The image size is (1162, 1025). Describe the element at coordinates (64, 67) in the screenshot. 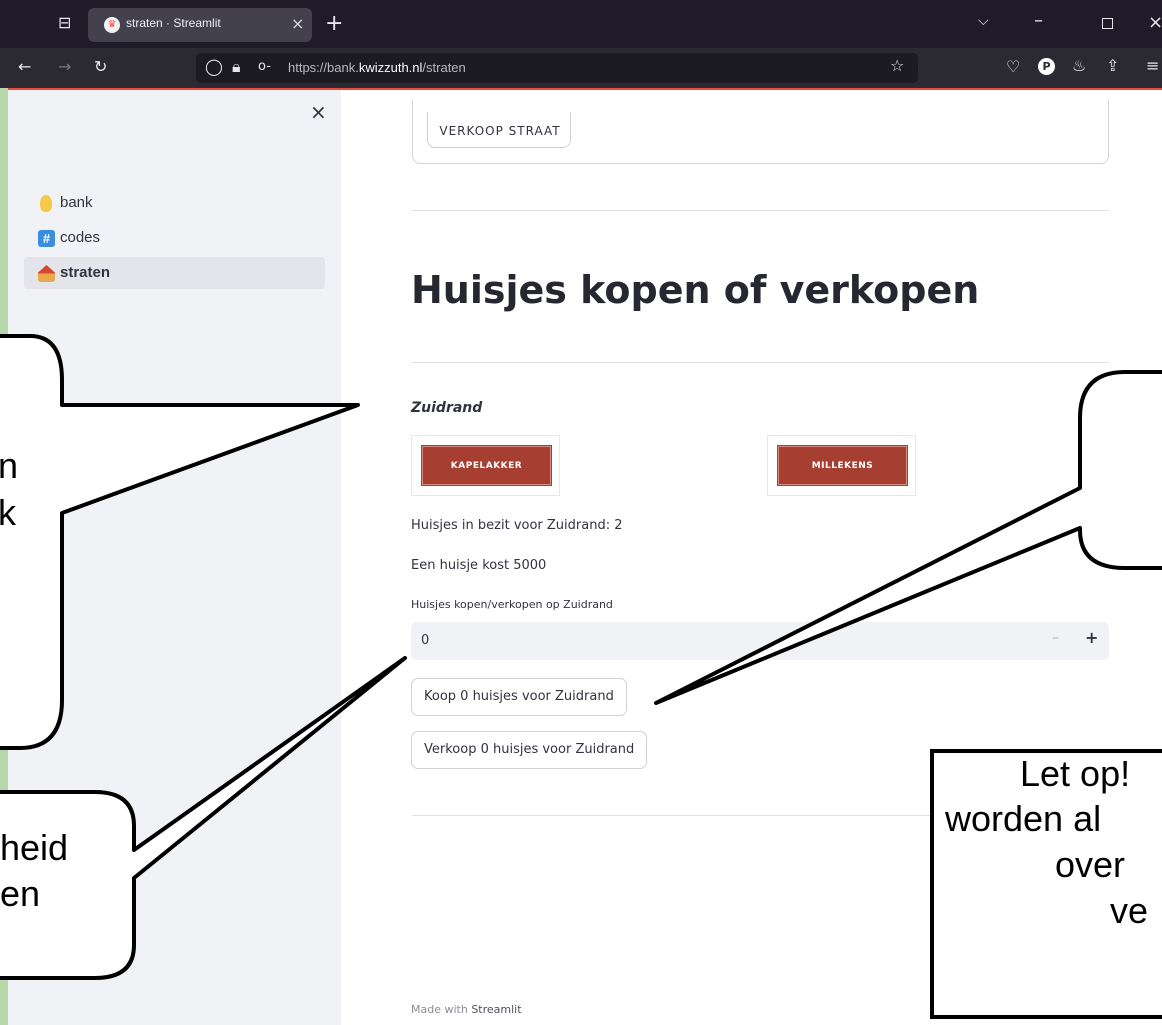

I see `forward-arrow-icon: →` at that location.